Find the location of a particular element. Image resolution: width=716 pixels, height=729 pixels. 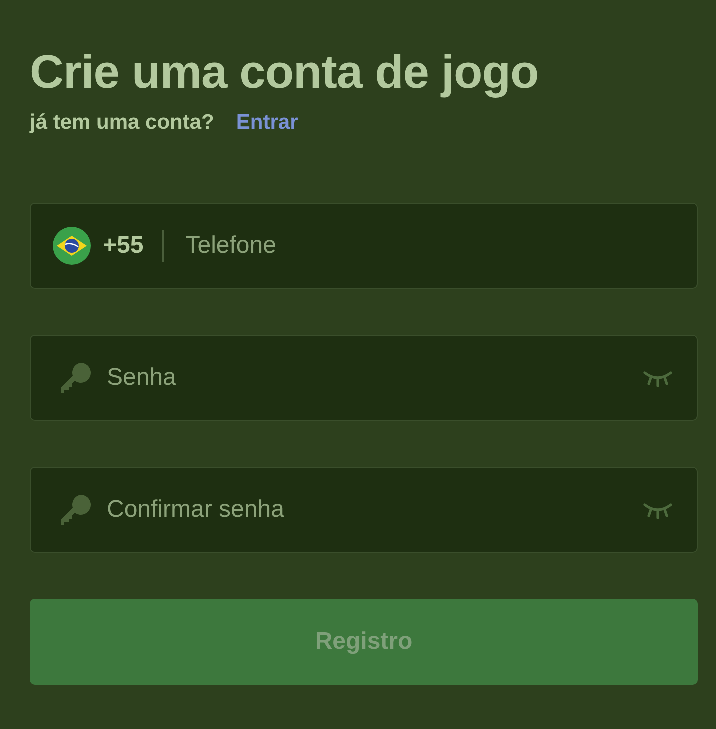

password-field: Confirmar senha is located at coordinates (364, 510).